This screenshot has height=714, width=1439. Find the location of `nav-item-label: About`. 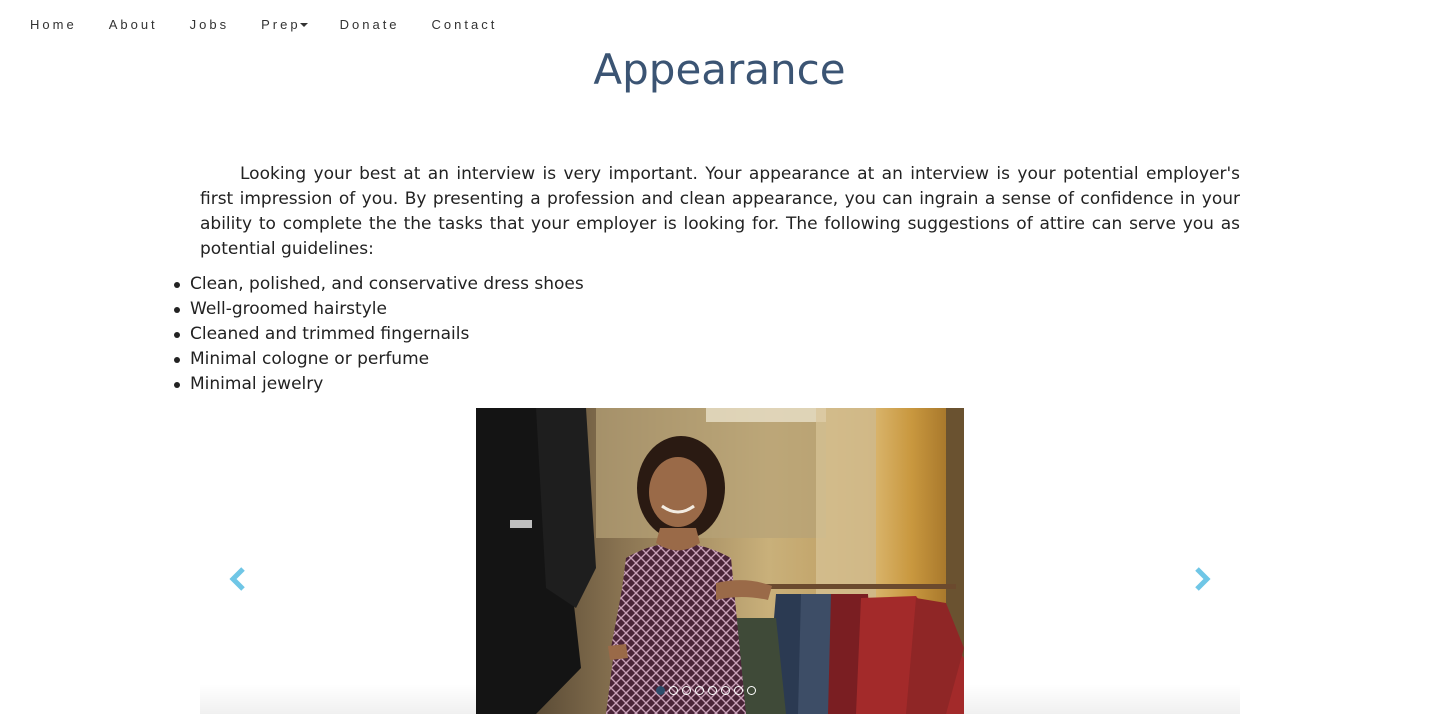

nav-item-label: About is located at coordinates (133, 24).